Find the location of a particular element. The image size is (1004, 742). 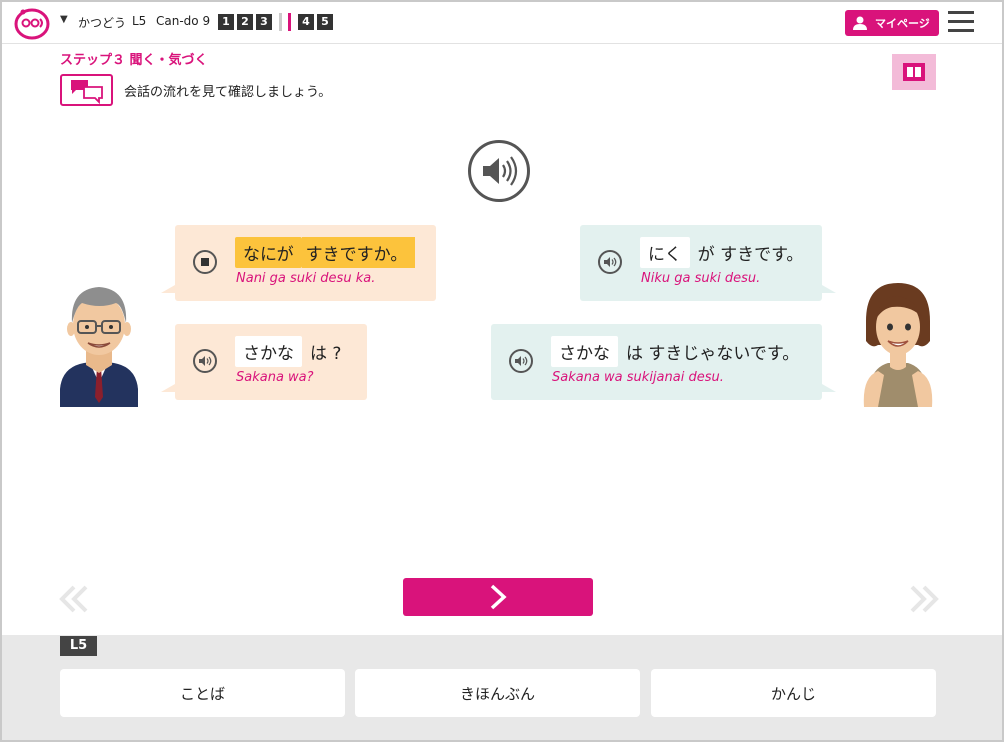

lesson-code: L5 is located at coordinates (139, 21).